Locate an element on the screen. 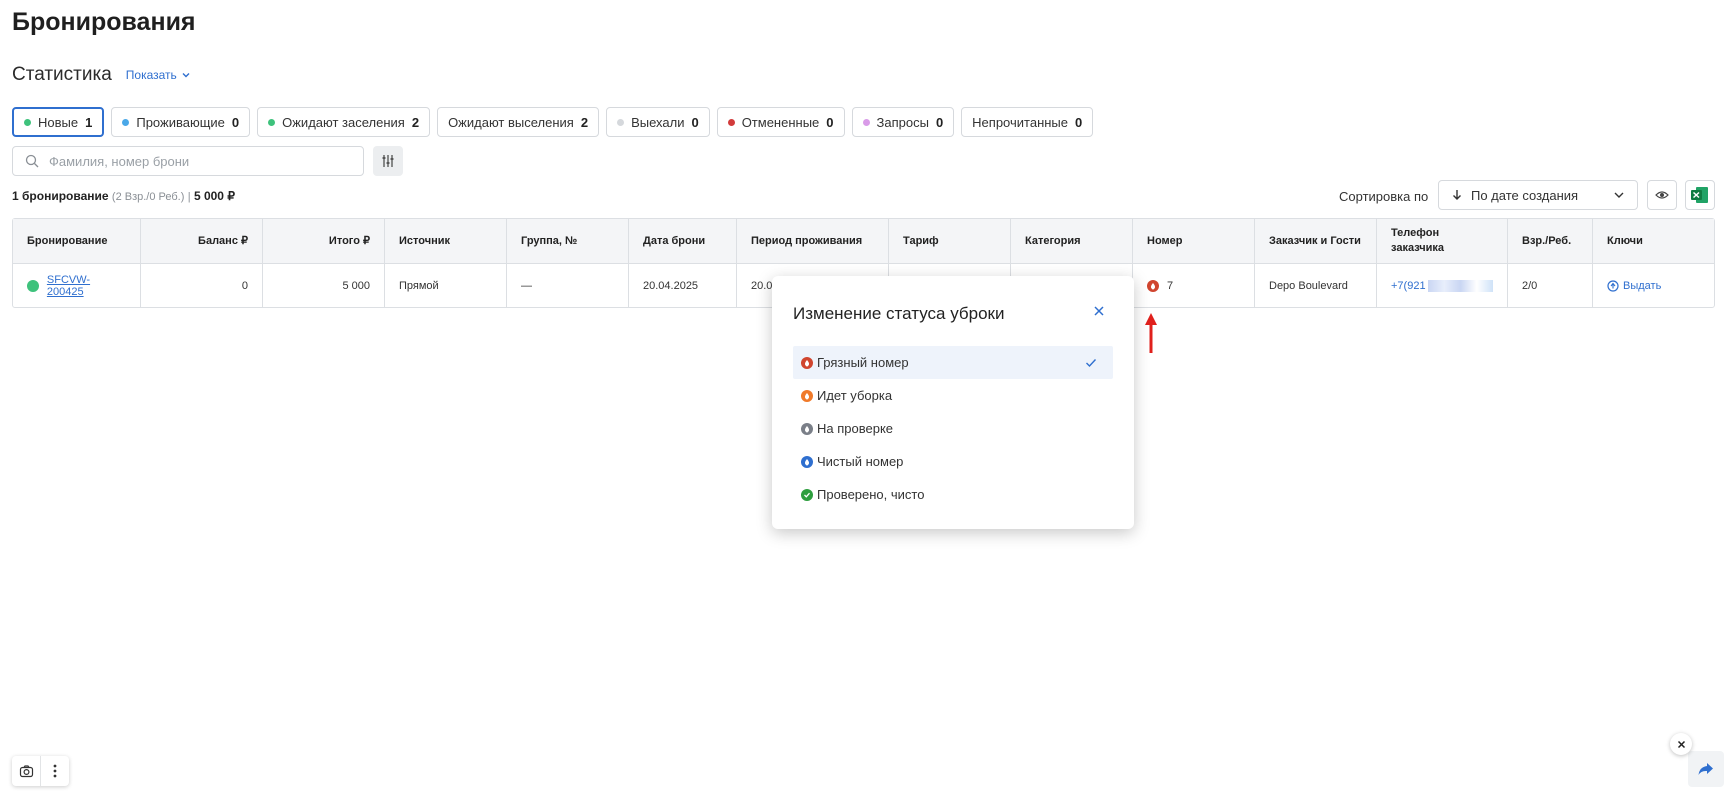 The image size is (1727, 795). export-excel-button is located at coordinates (1700, 195).